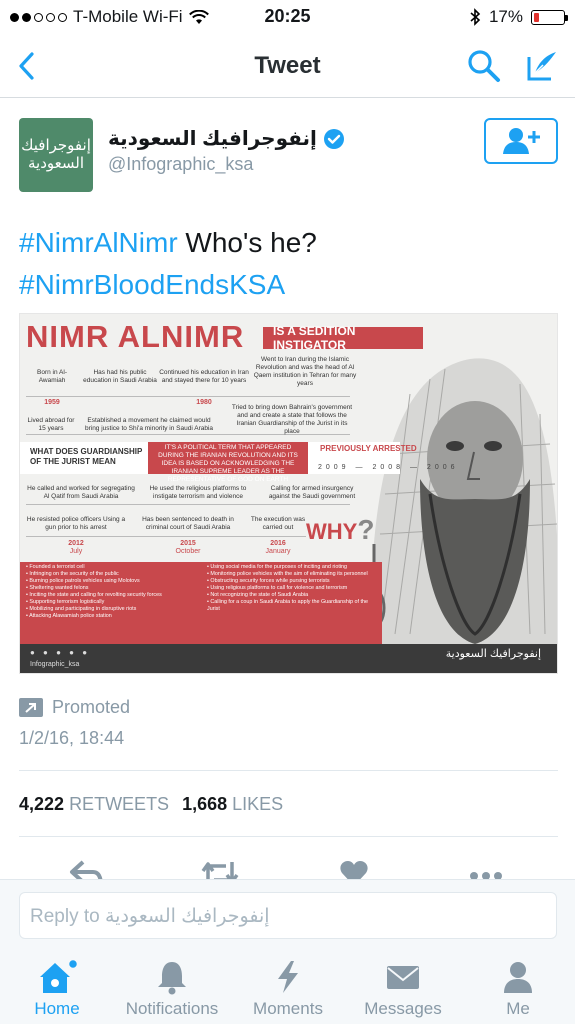  What do you see at coordinates (172, 978) in the screenshot?
I see `bell-icon` at bounding box center [172, 978].